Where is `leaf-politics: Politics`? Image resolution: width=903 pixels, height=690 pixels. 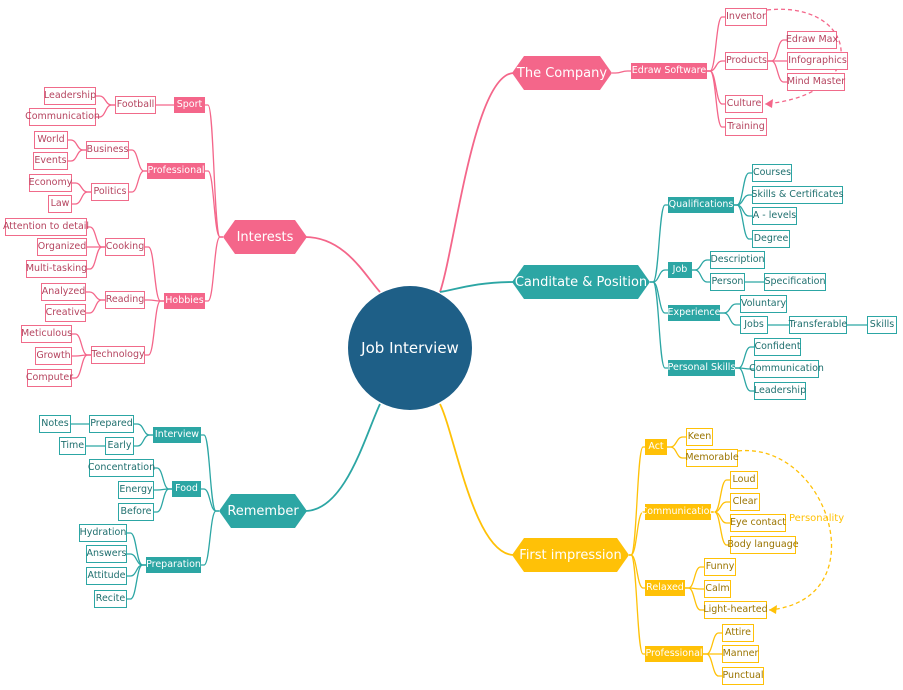
leaf-politics: Politics is located at coordinates (110, 192).